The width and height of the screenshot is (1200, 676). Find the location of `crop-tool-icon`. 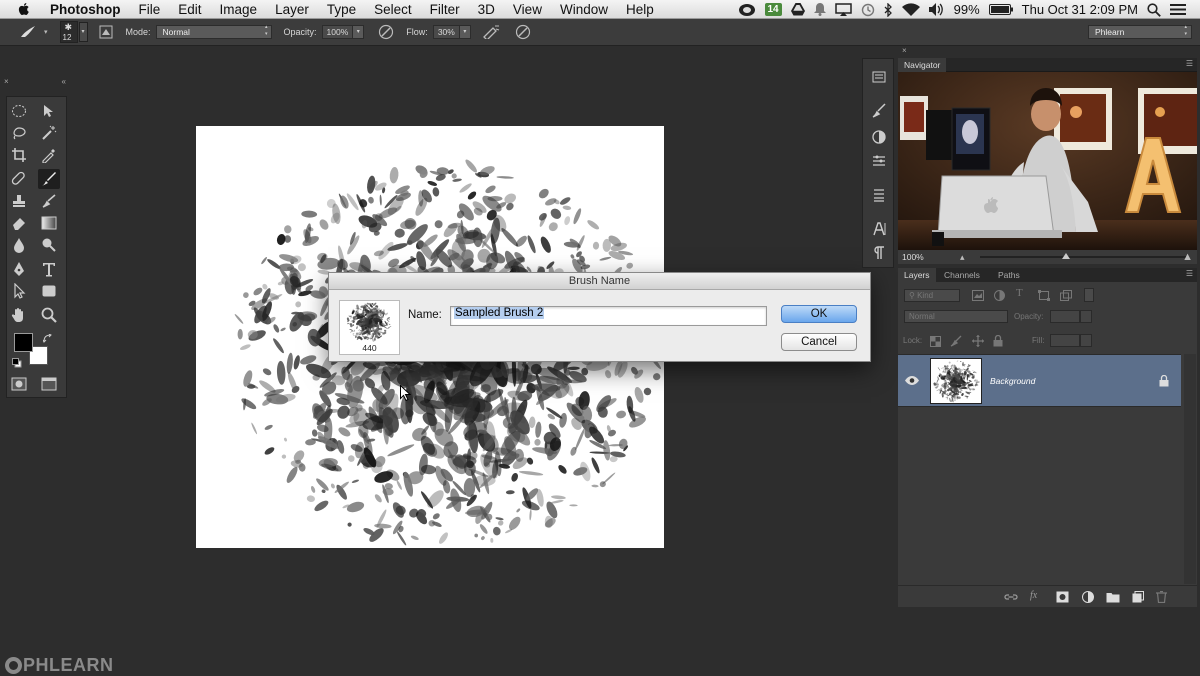

crop-tool-icon is located at coordinates (19, 155).